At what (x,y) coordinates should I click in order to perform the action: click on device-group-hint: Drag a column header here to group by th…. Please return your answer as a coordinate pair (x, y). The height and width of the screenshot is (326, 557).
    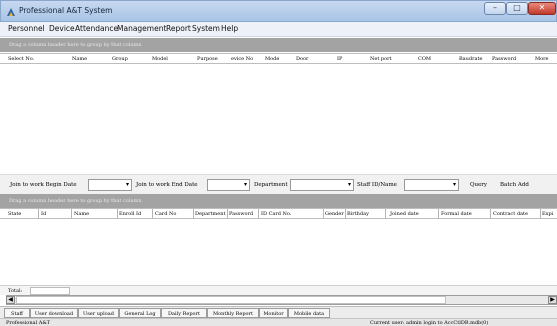
    Looking at the image, I should click on (75, 45).